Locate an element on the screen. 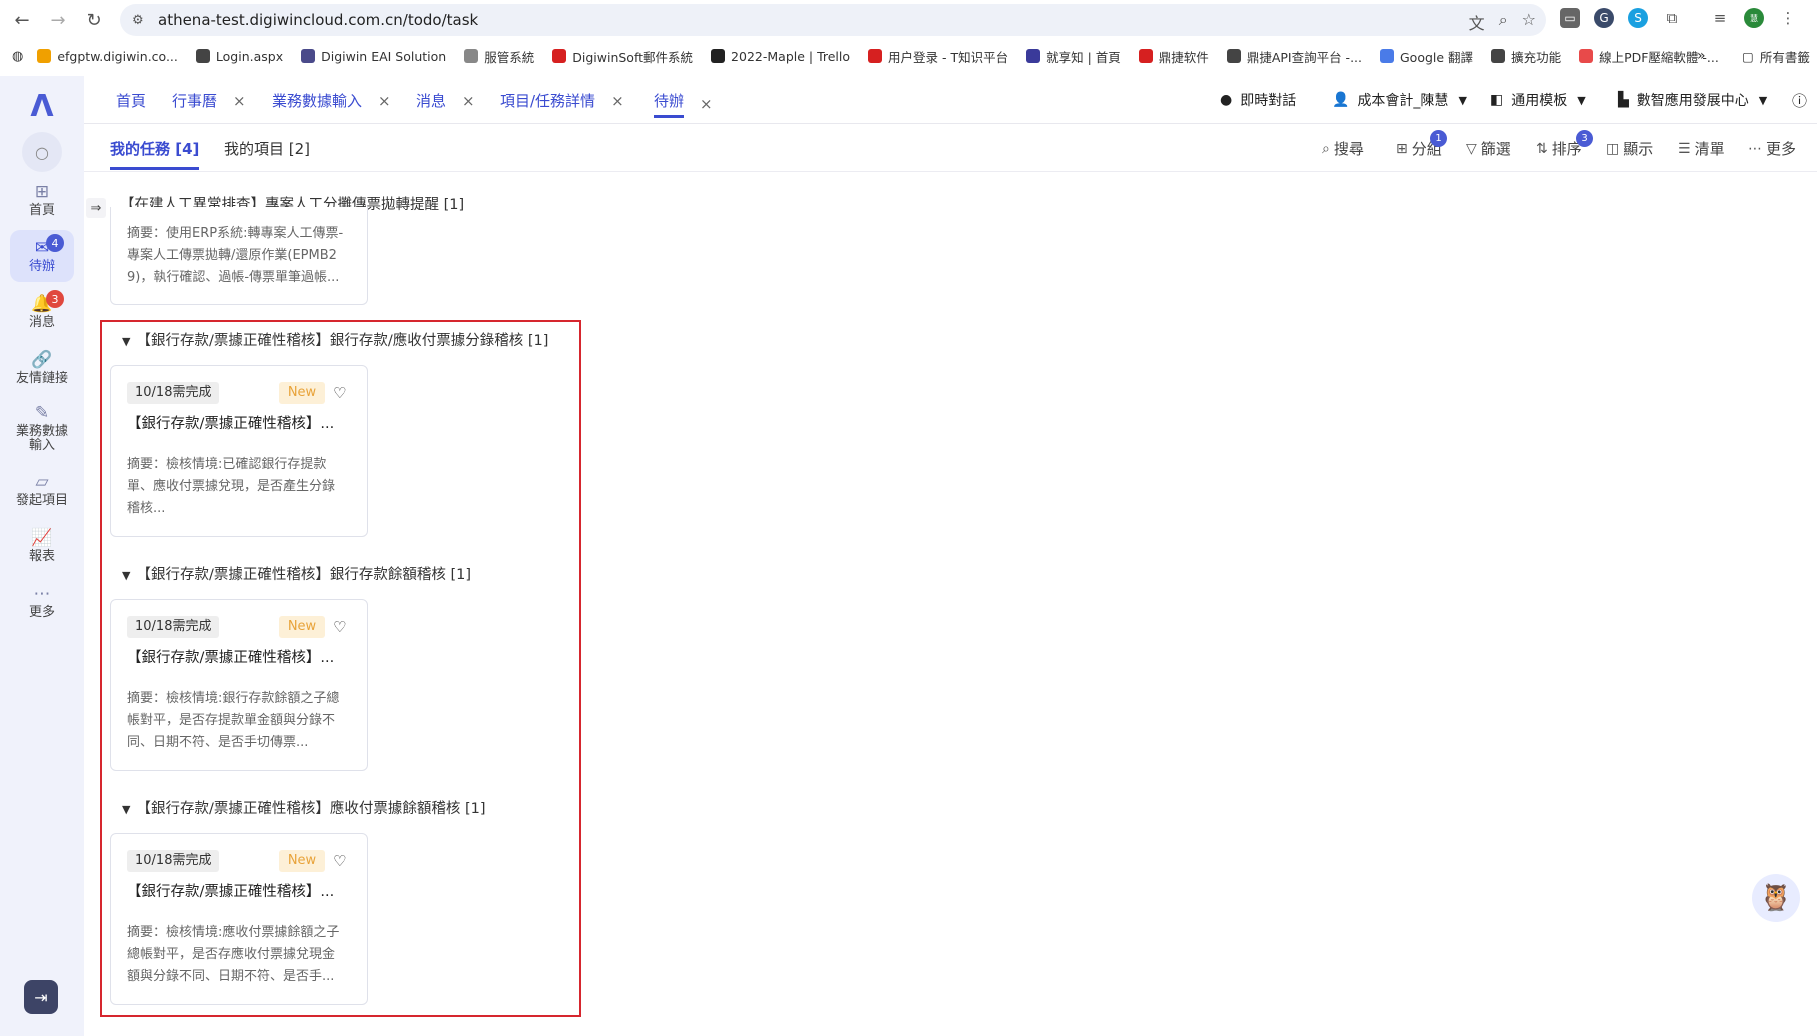 This screenshot has width=1817, height=1036. star-icon: ☆ is located at coordinates (1529, 22).